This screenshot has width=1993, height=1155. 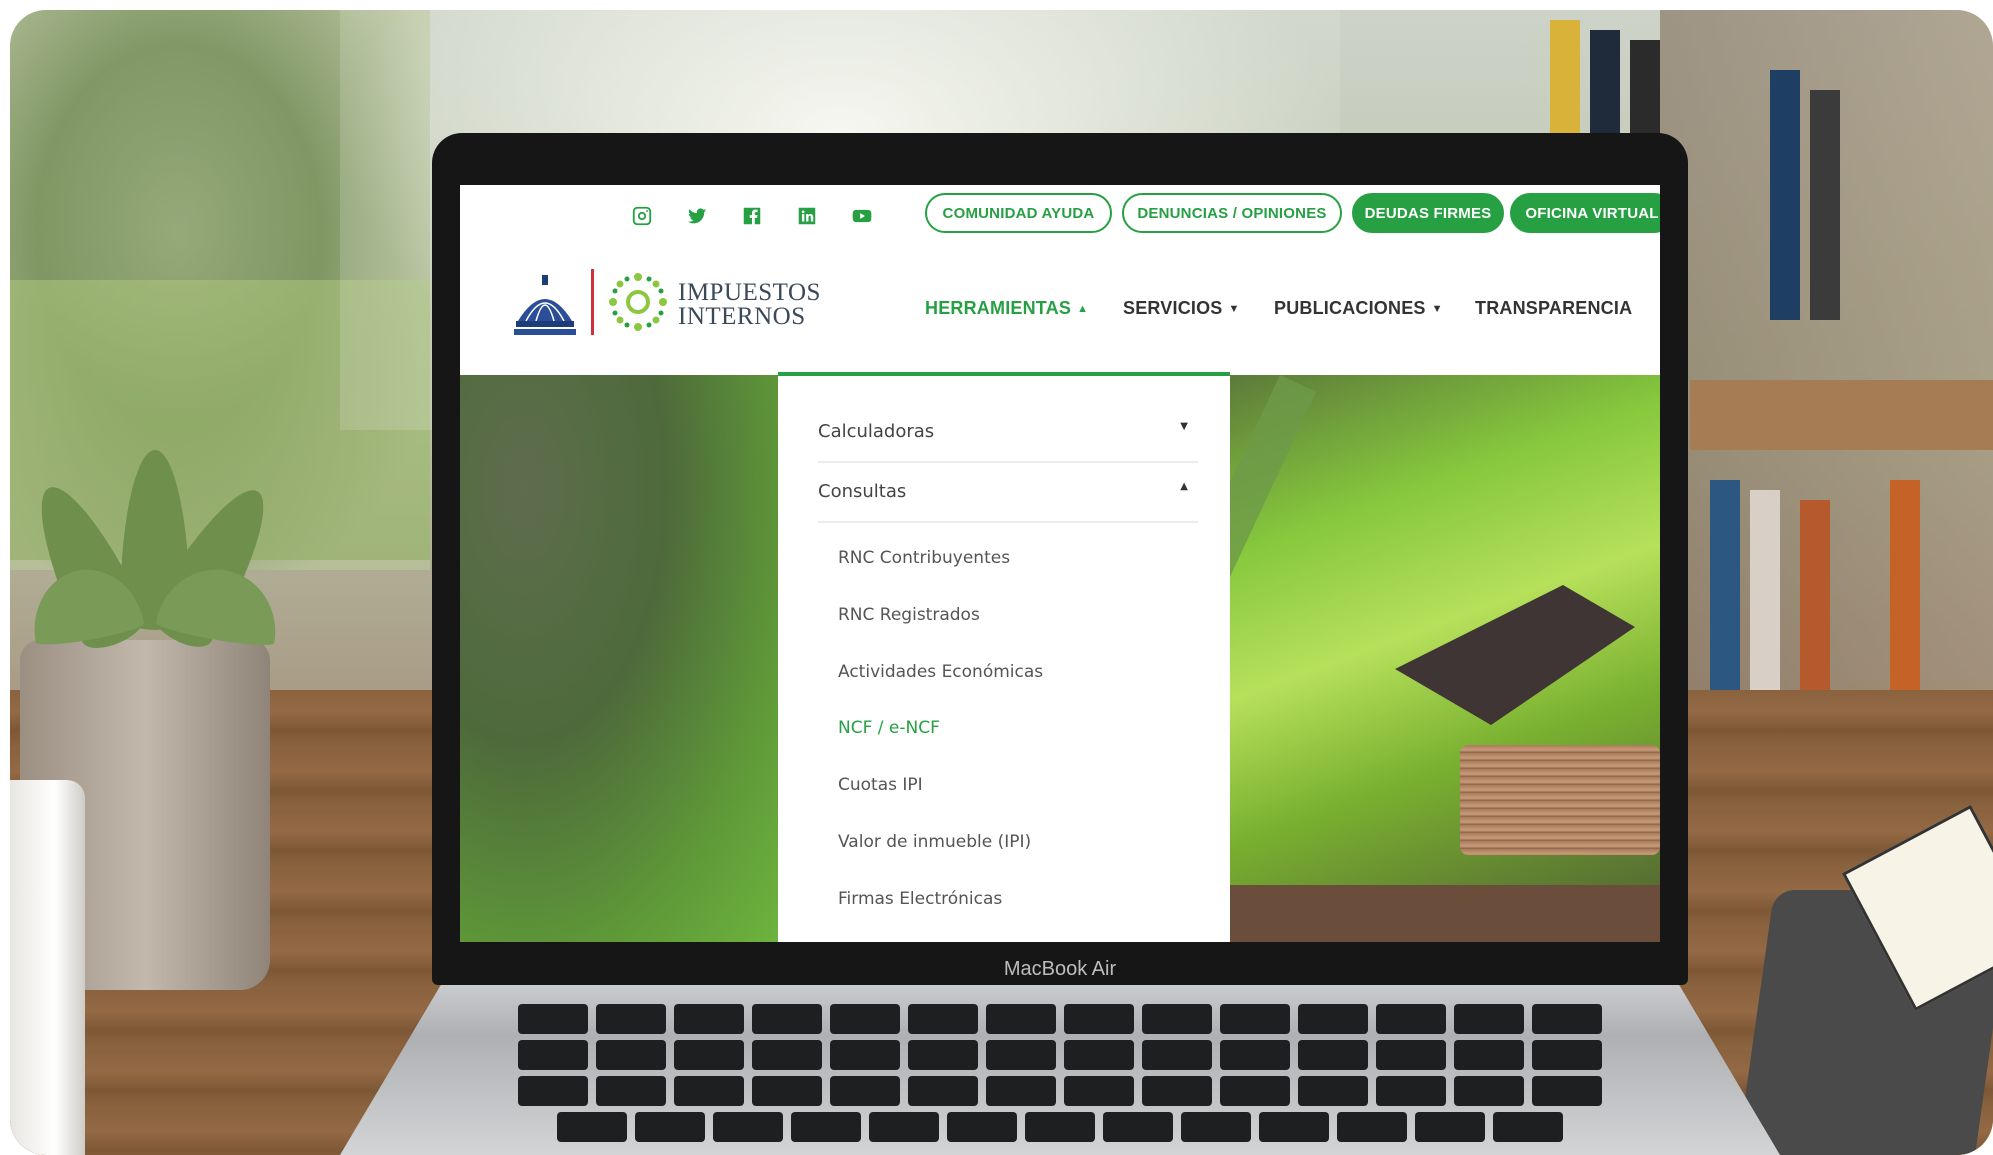 I want to click on nav-herramientas-label: HERRAMIENTAS, so click(x=998, y=308).